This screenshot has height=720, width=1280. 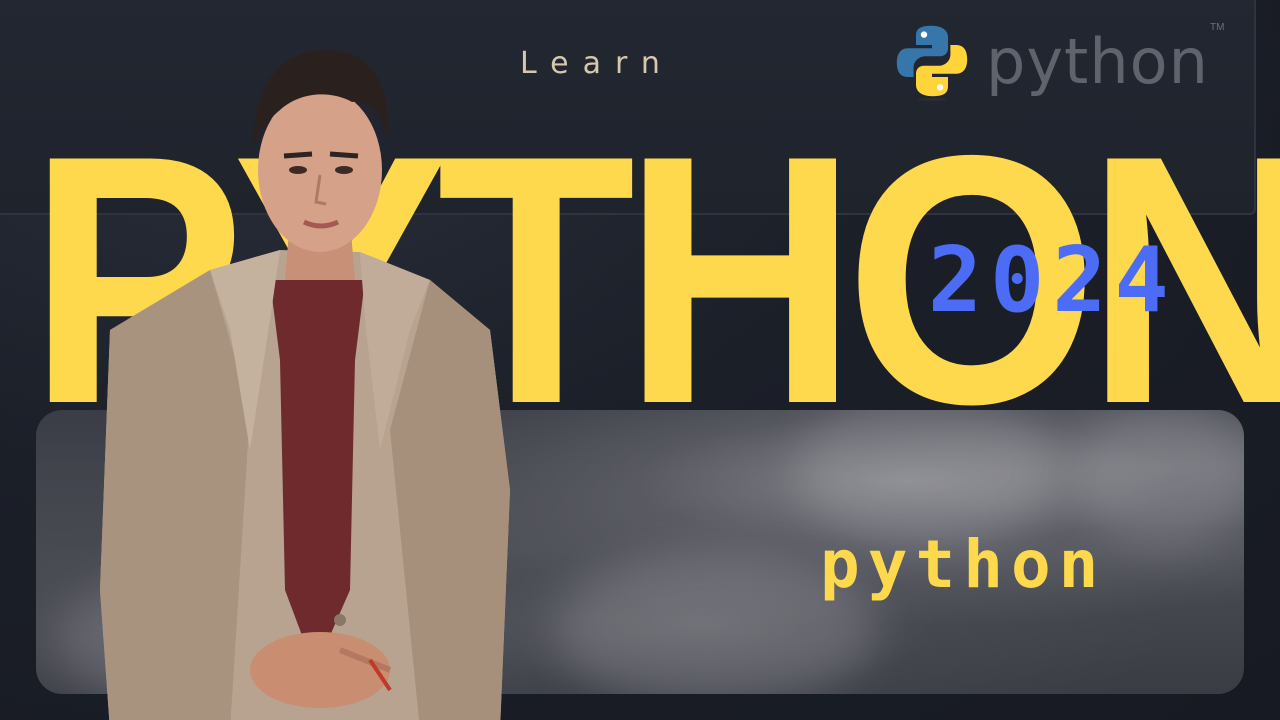 What do you see at coordinates (1217, 27) in the screenshot?
I see `trademark-mark: TM` at bounding box center [1217, 27].